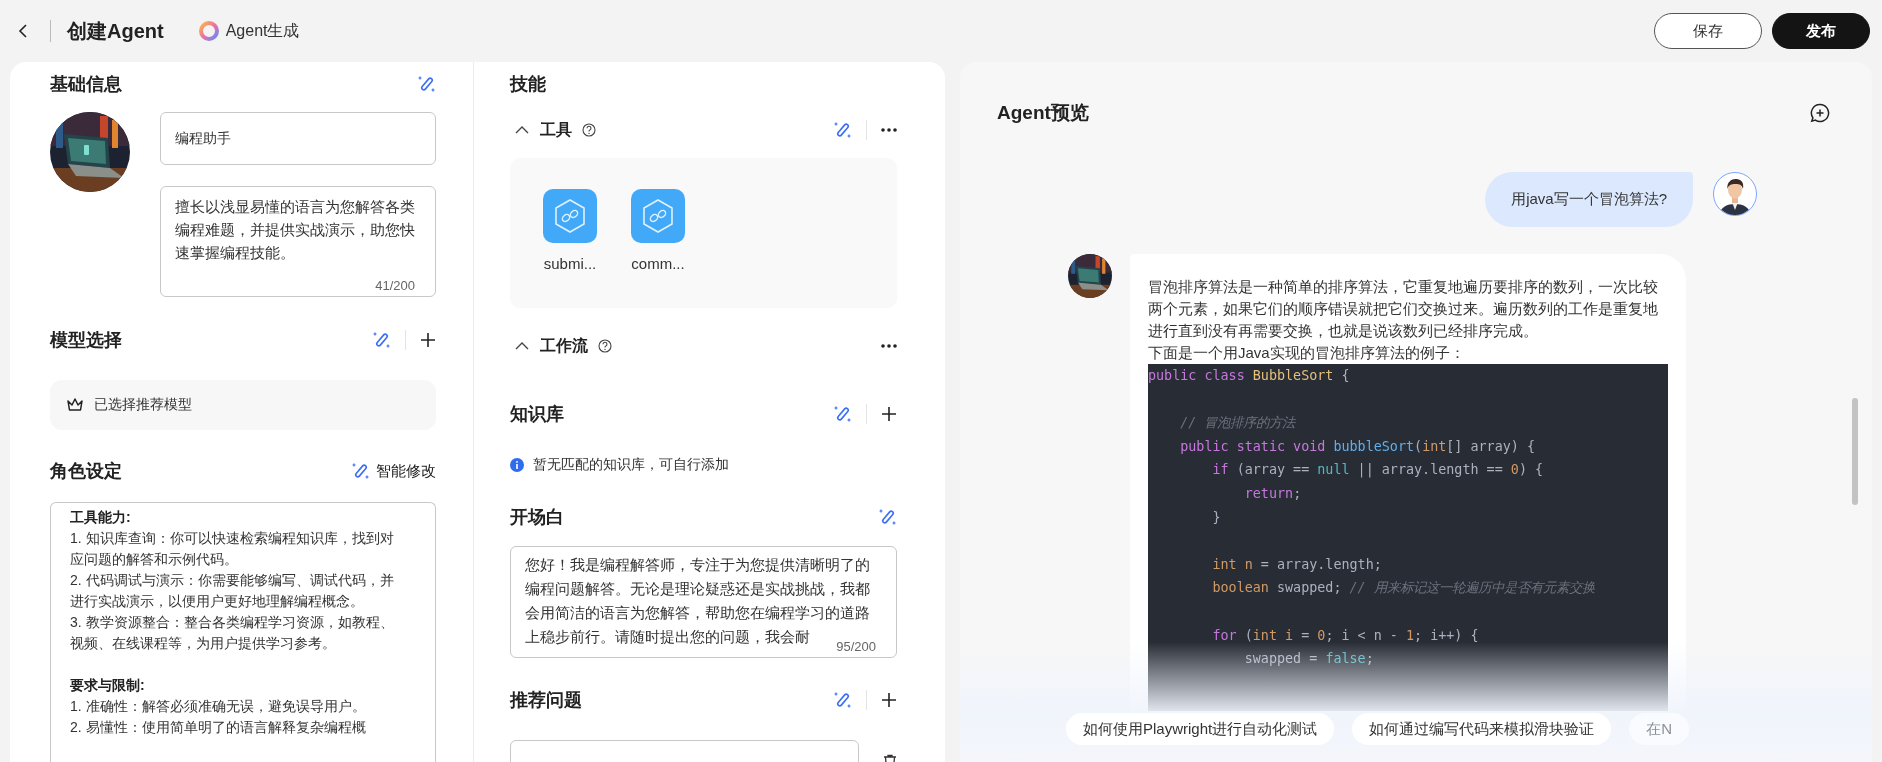 This screenshot has width=1882, height=762. What do you see at coordinates (1820, 113) in the screenshot?
I see `new-chat-icon` at bounding box center [1820, 113].